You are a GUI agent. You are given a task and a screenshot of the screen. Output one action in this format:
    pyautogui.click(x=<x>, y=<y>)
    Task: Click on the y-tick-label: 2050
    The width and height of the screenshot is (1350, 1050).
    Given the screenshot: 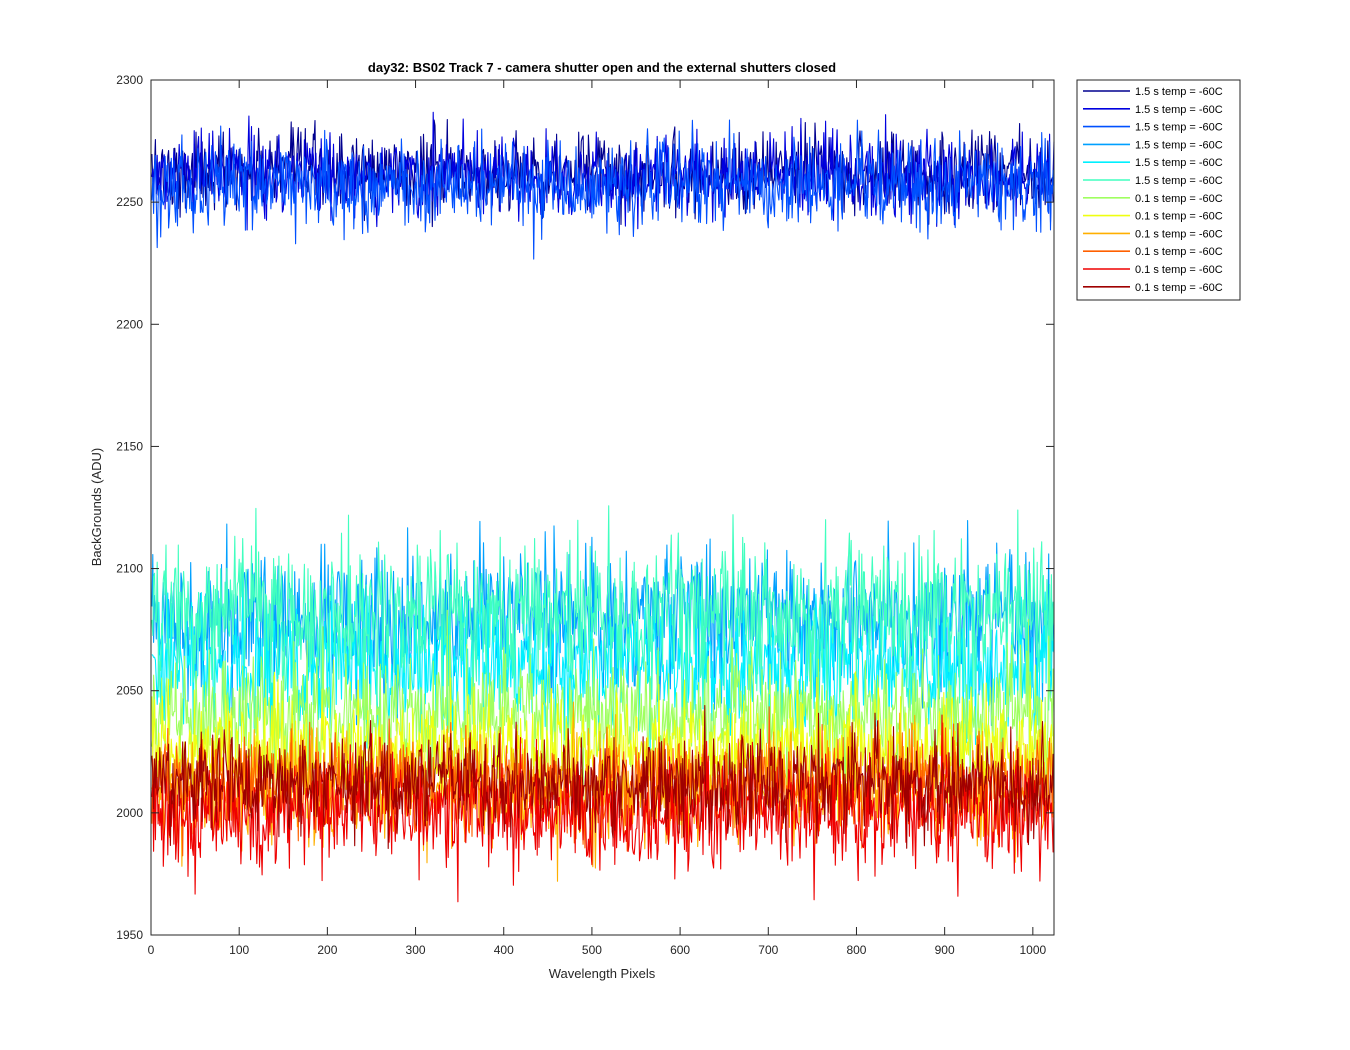 What is the action you would take?
    pyautogui.click(x=129, y=691)
    